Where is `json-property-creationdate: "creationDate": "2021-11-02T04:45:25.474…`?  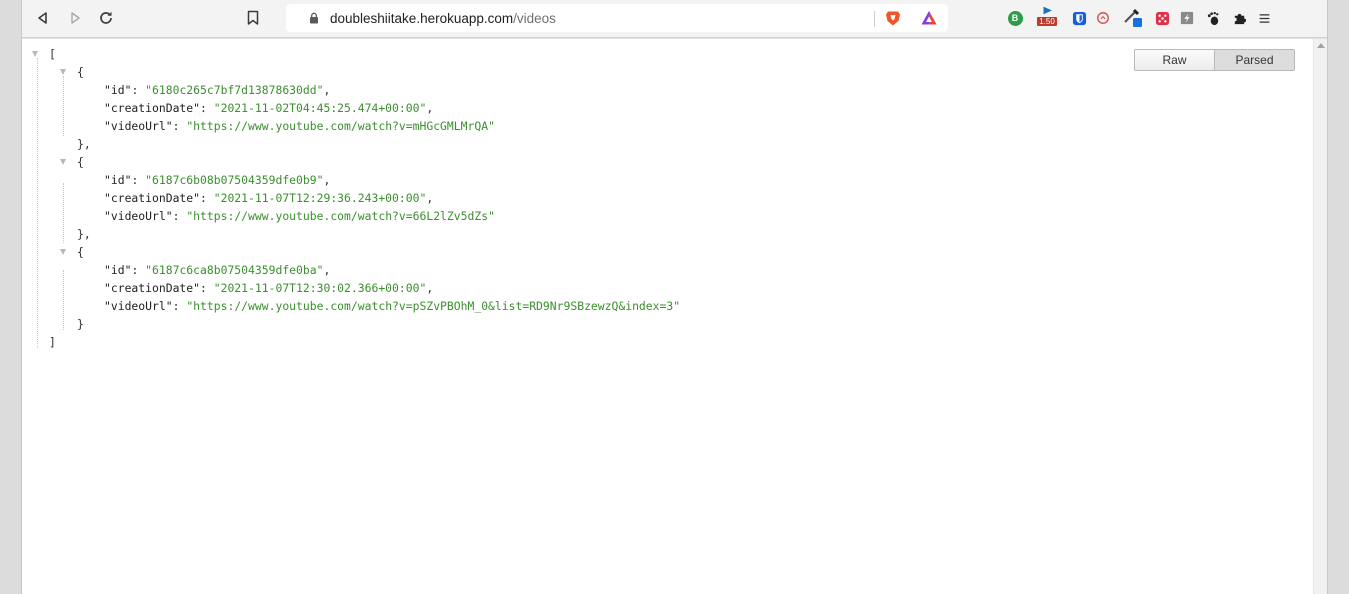
json-property-creationdate: "creationDate": "2021-11-02T04:45:25.474… is located at coordinates (269, 108).